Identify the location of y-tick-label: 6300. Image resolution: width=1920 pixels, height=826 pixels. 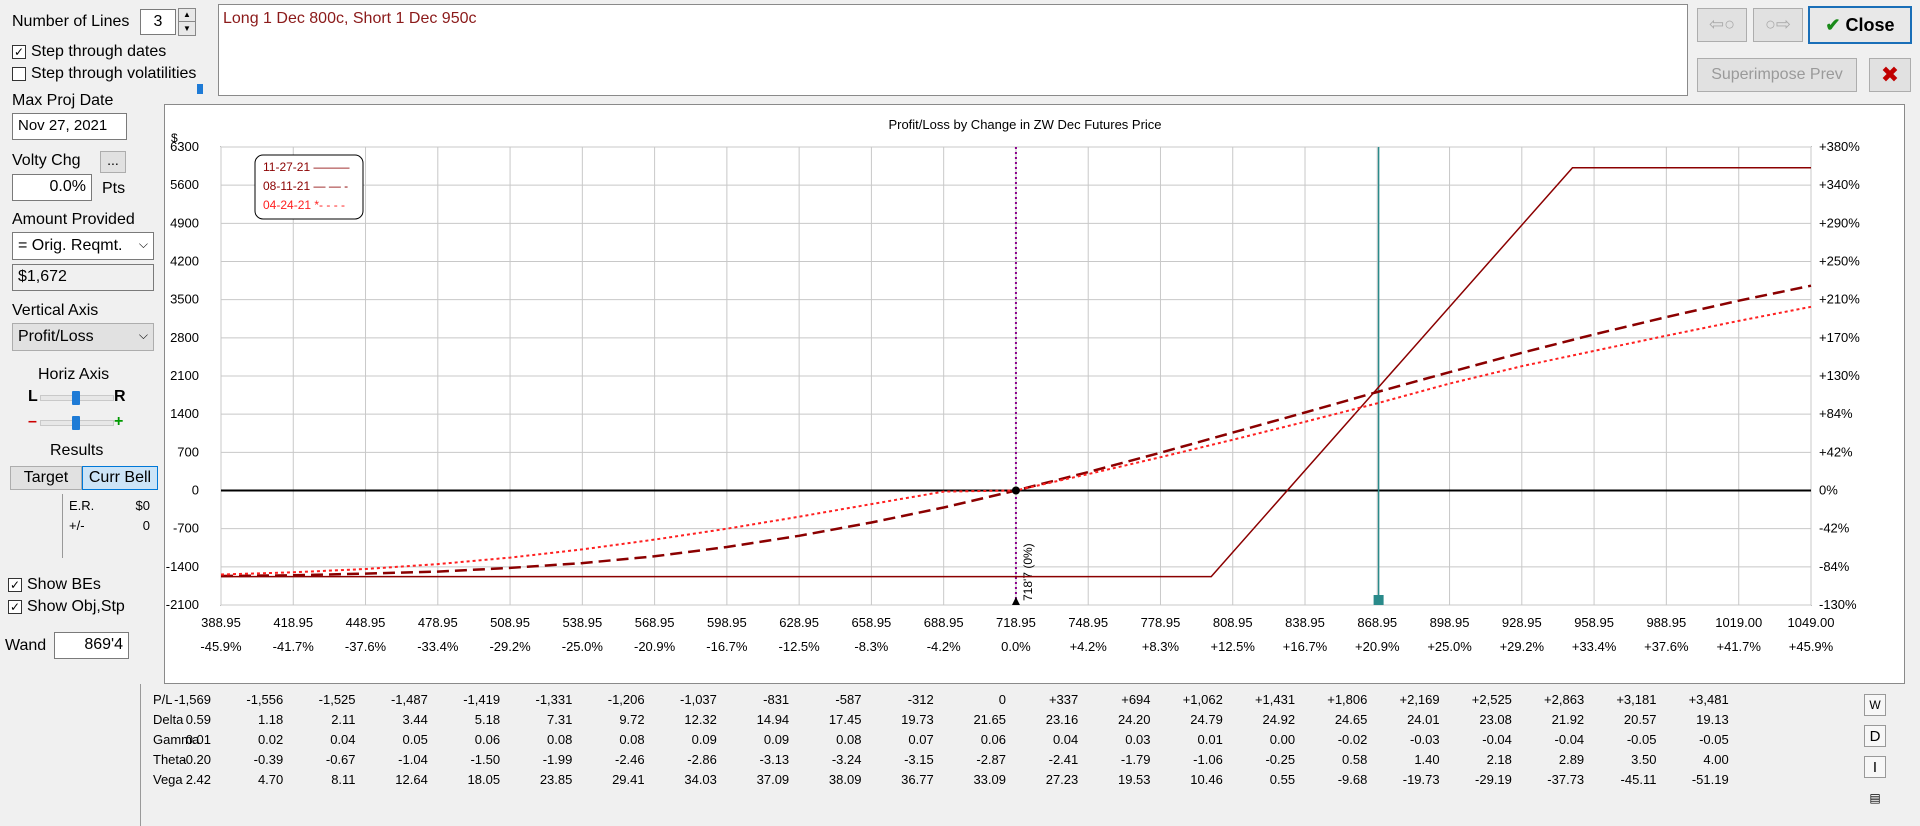
(184, 146).